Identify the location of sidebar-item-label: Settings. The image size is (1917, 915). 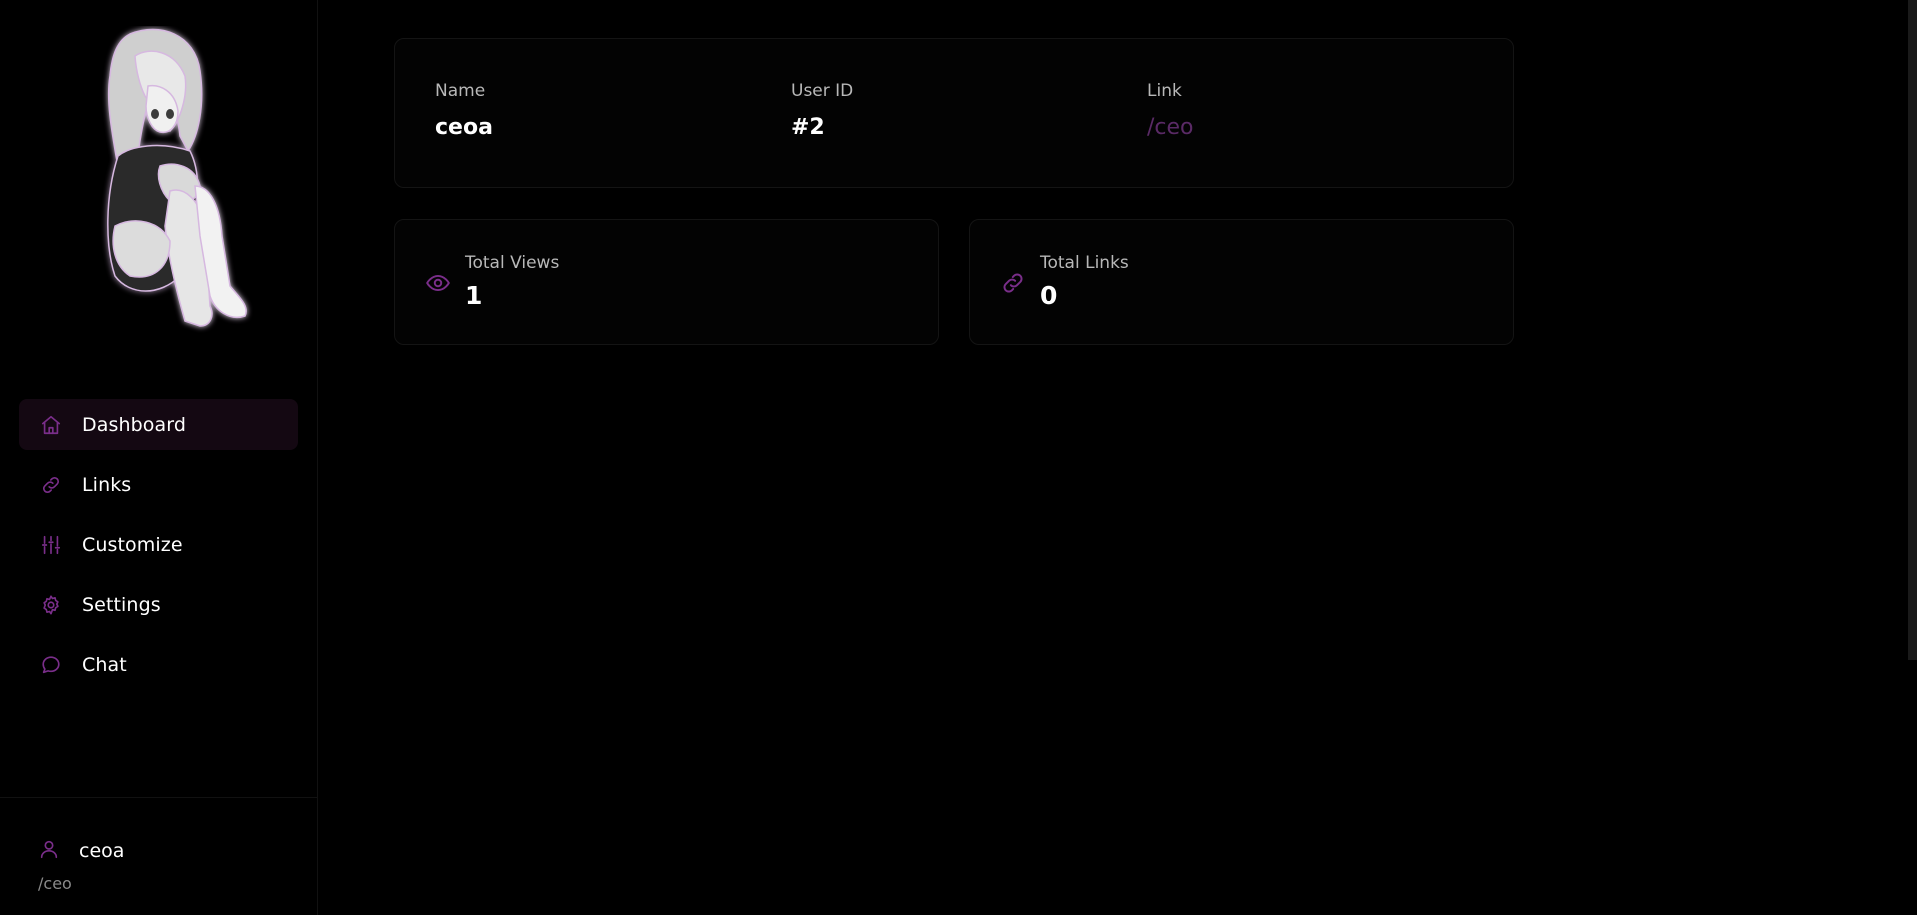
(121, 604).